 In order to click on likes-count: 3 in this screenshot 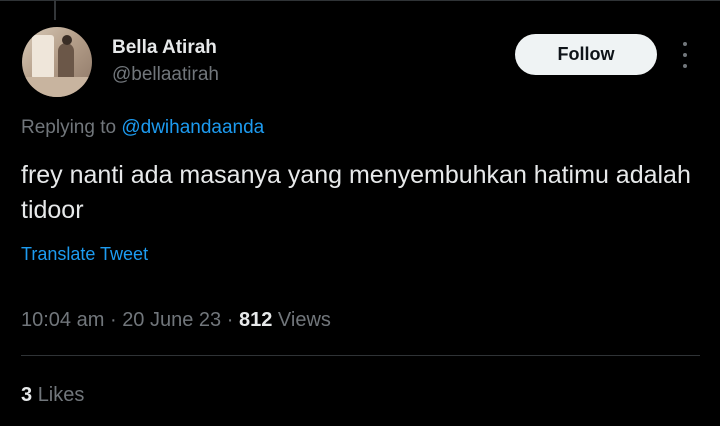, I will do `click(27, 395)`.